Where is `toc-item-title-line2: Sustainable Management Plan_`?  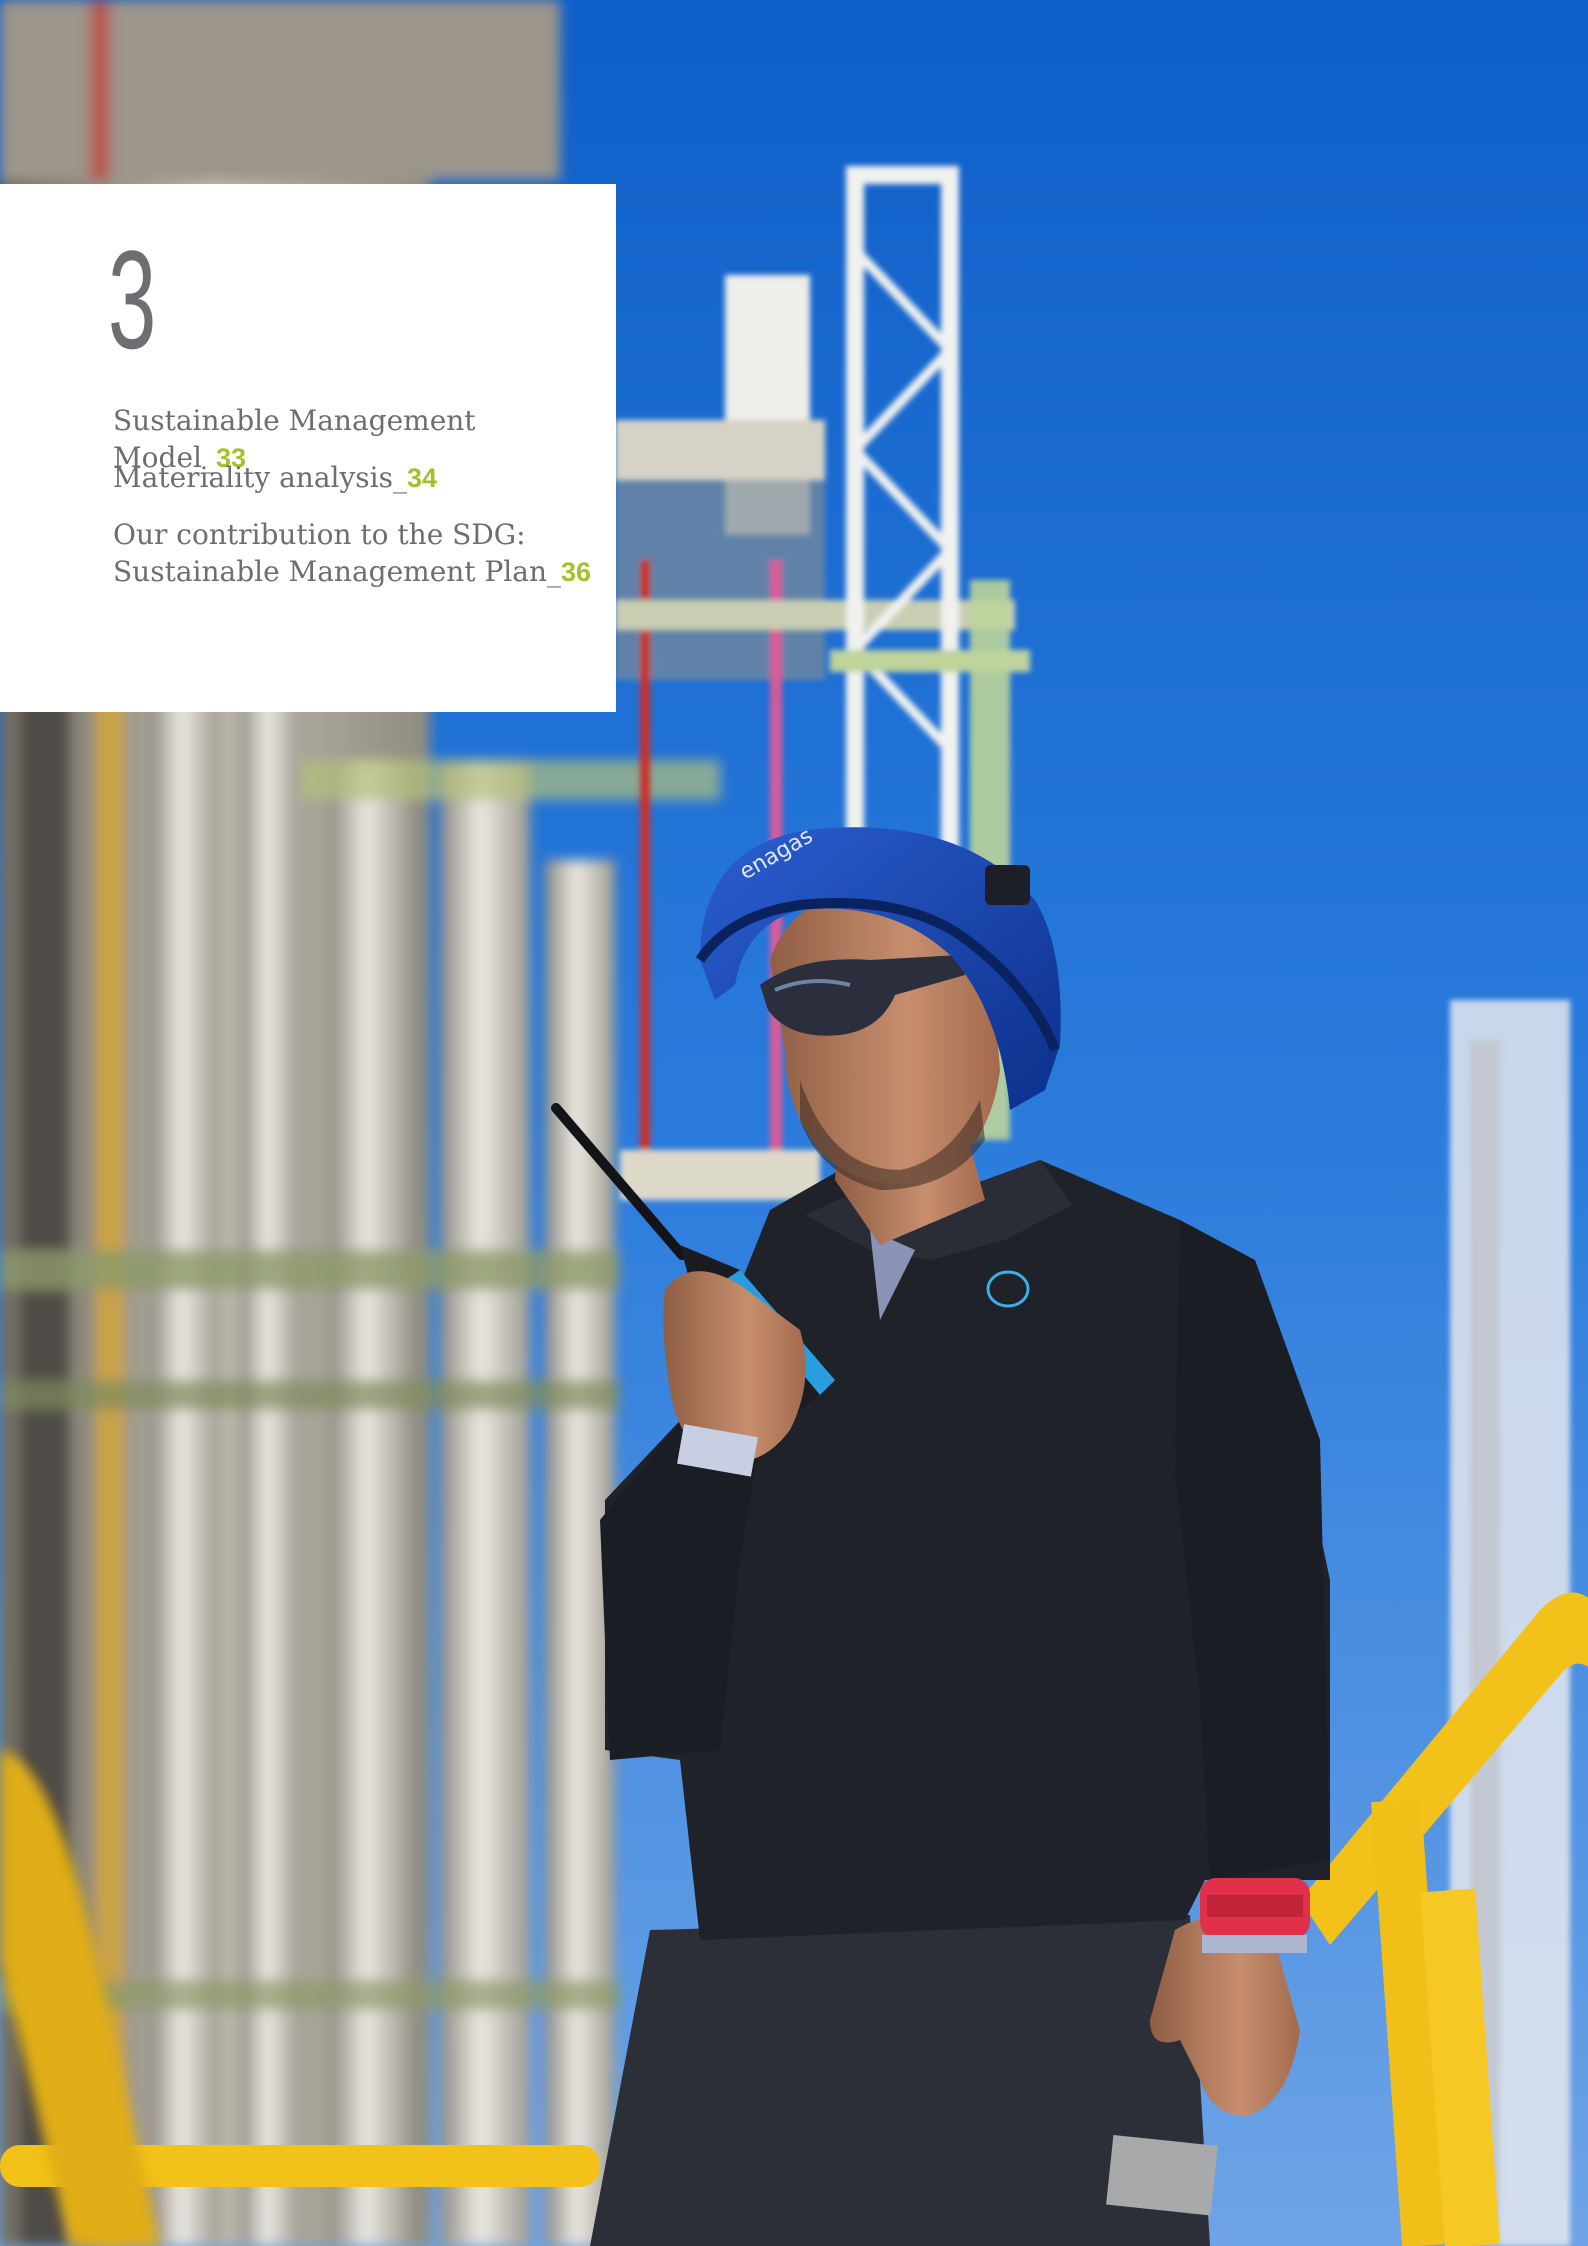 toc-item-title-line2: Sustainable Management Plan_ is located at coordinates (337, 571).